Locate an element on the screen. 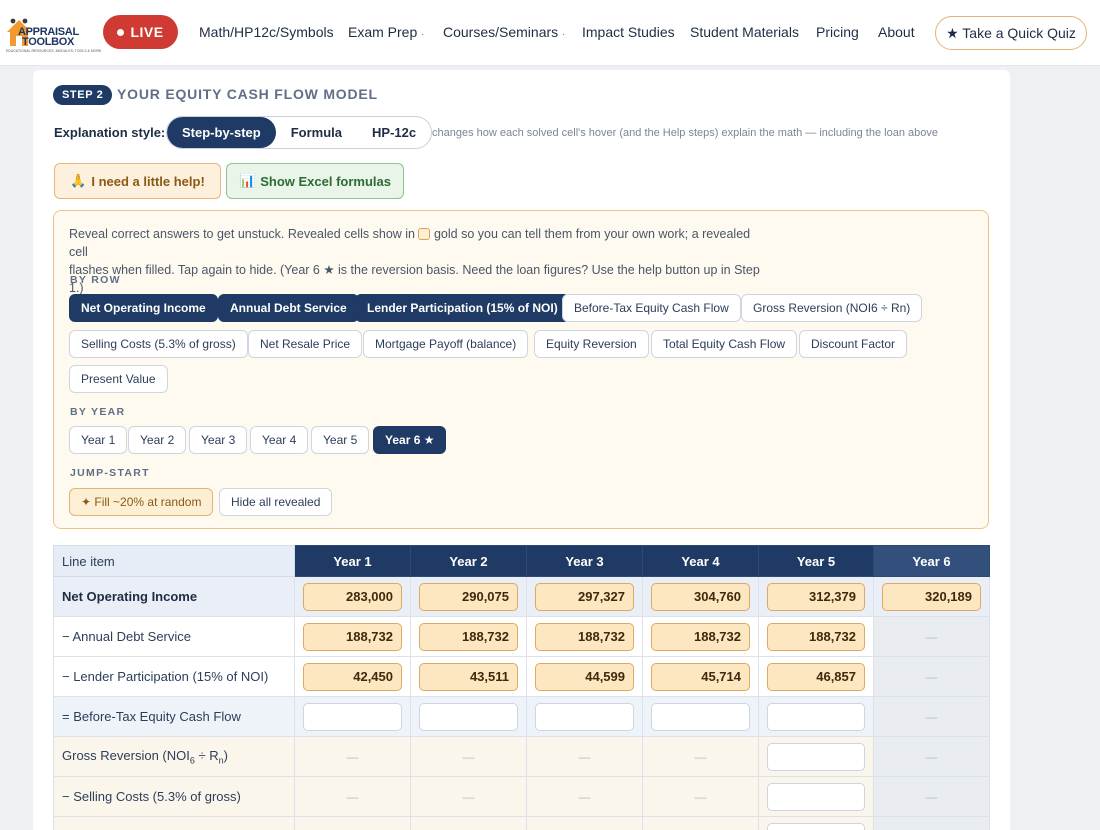 The image size is (1100, 830). revealed-value: 46,857 is located at coordinates (816, 676).